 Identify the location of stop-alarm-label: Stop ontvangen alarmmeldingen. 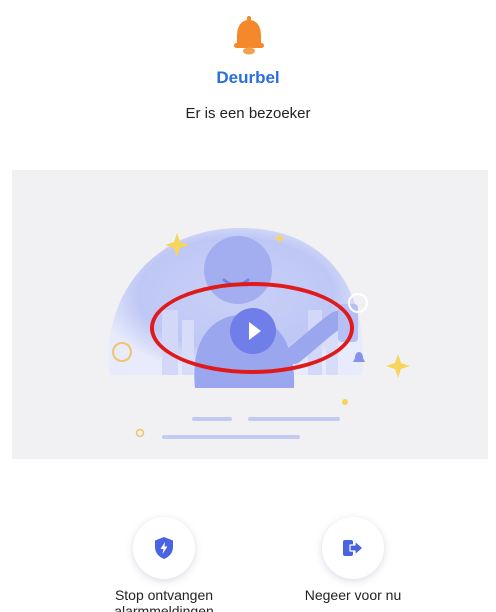
(164, 599).